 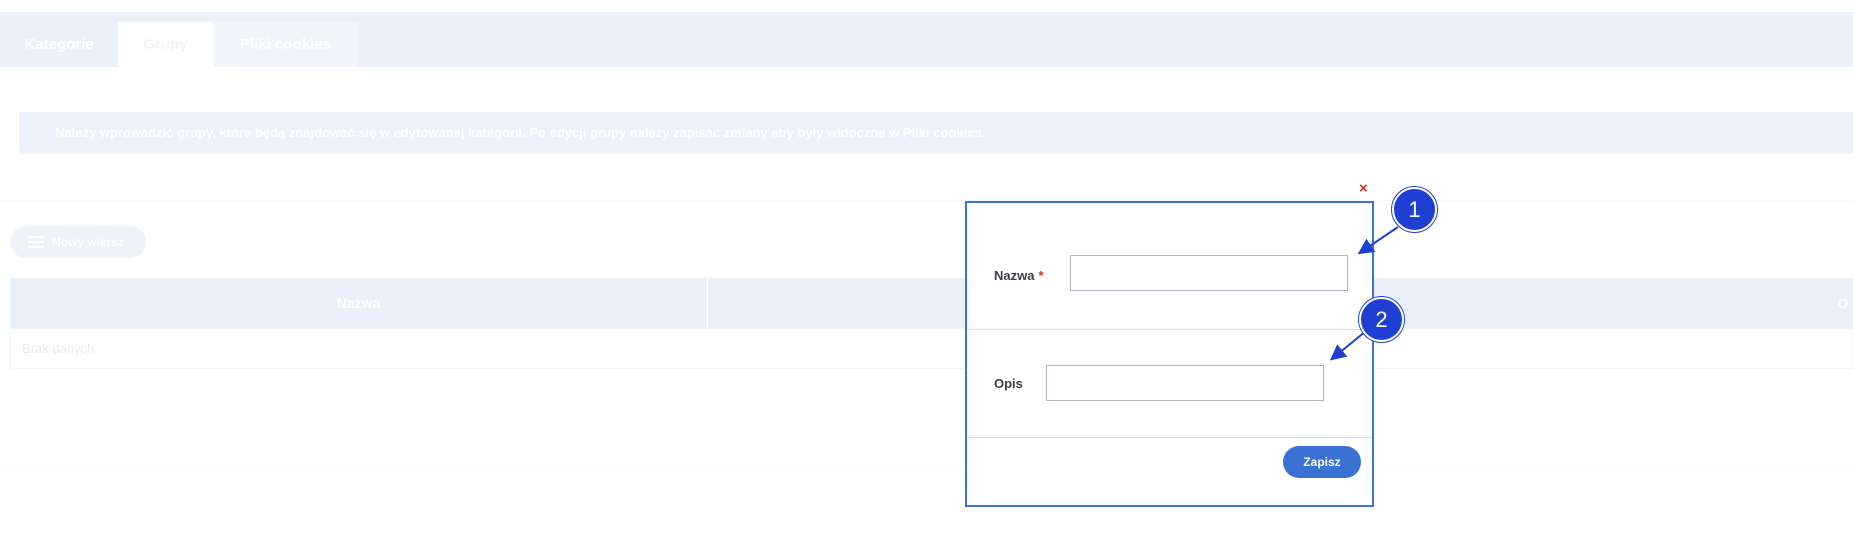 I want to click on callout-arrows, so click(x=1364, y=293).